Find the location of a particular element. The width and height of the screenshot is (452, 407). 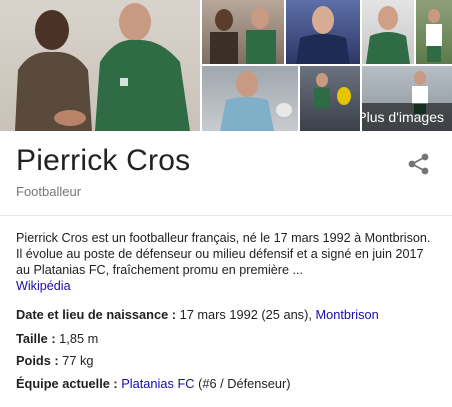

fact-weight-value: 77 kg is located at coordinates (78, 360).